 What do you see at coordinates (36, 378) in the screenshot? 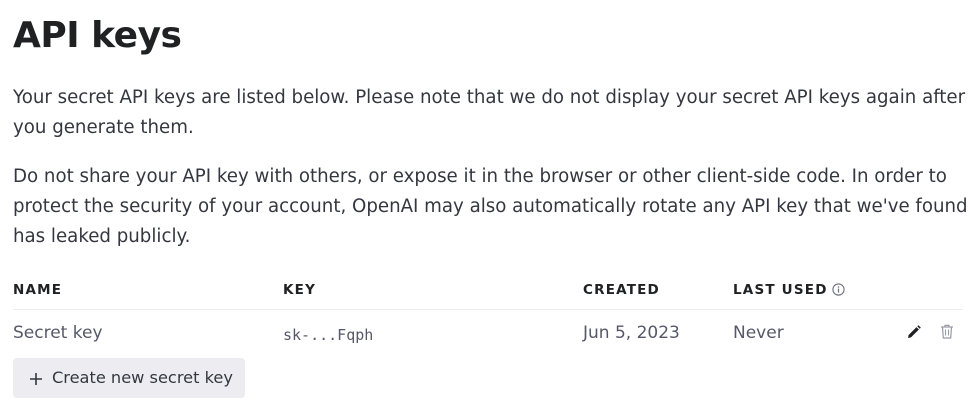
I see `plus-icon` at bounding box center [36, 378].